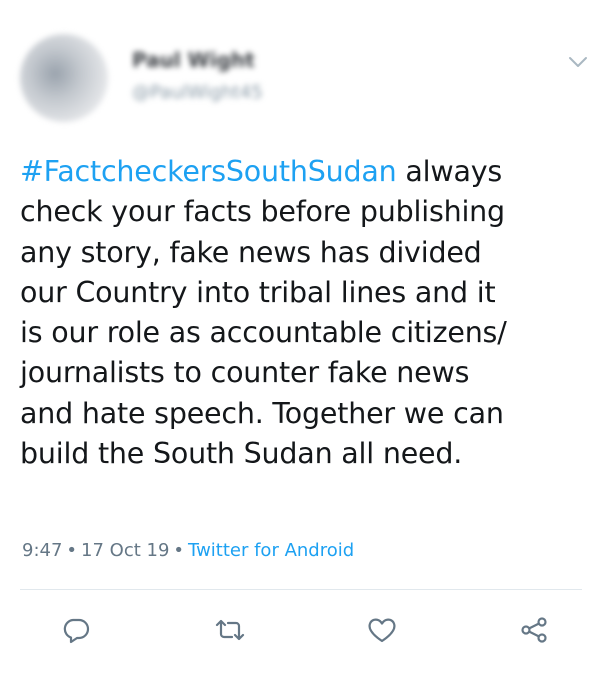 Image resolution: width=600 pixels, height=687 pixels. I want to click on share-icon, so click(534, 630).